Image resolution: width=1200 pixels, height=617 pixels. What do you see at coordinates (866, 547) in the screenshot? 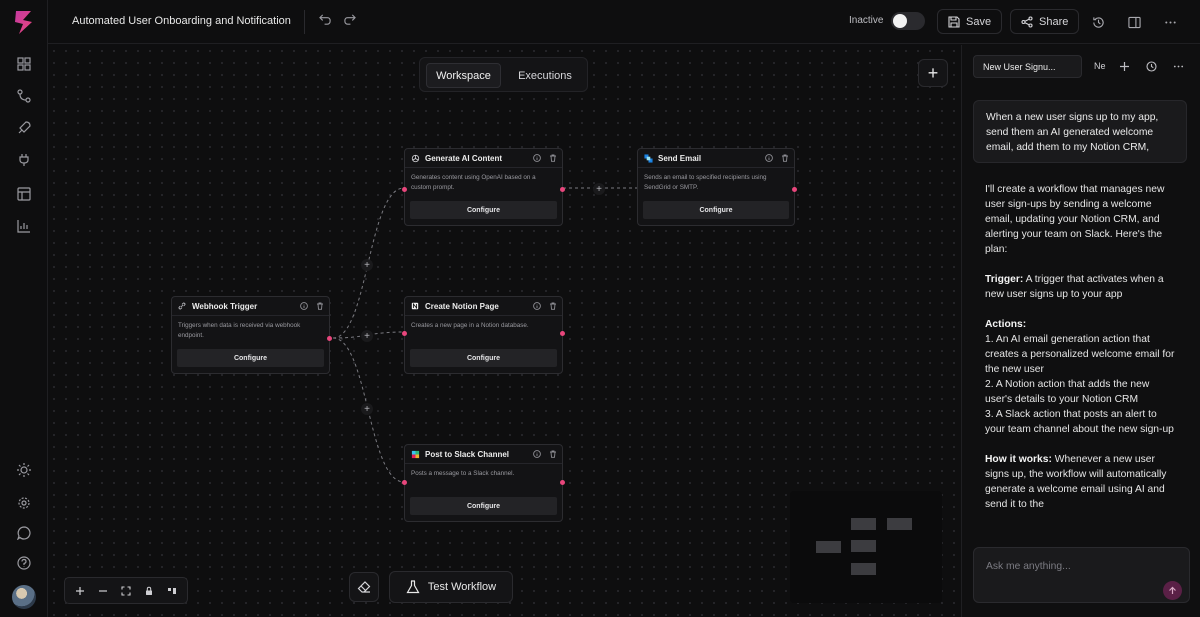
I see `minimap` at bounding box center [866, 547].